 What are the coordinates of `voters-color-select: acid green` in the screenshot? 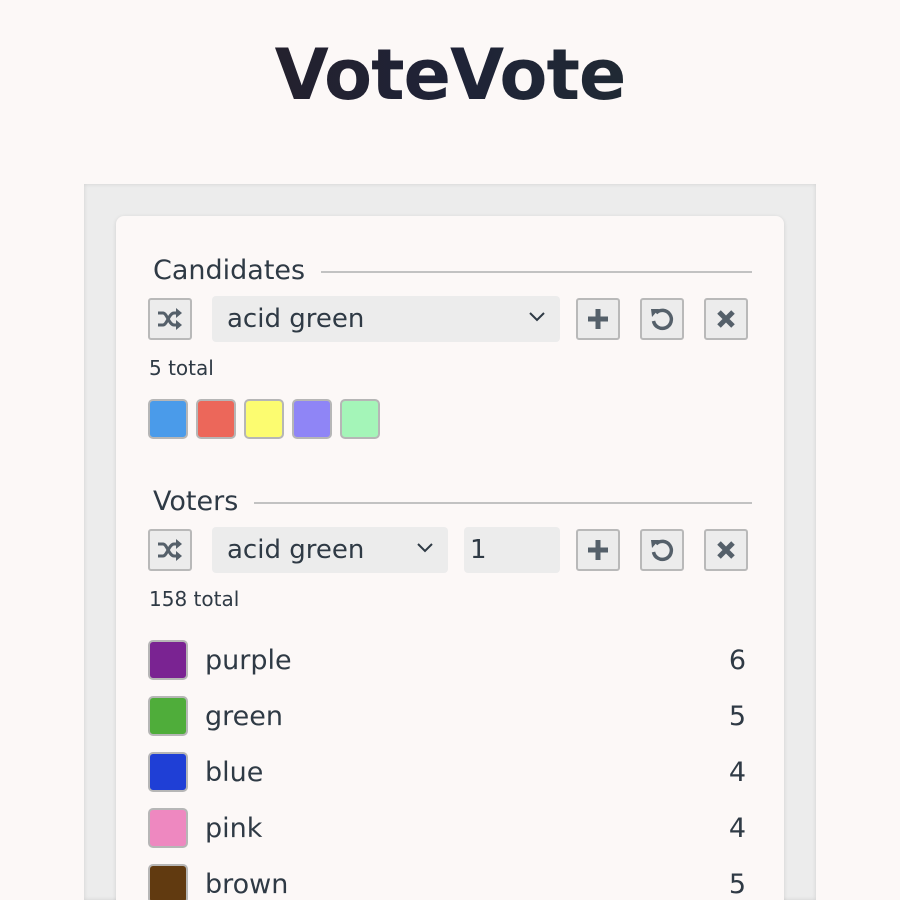 It's located at (330, 550).